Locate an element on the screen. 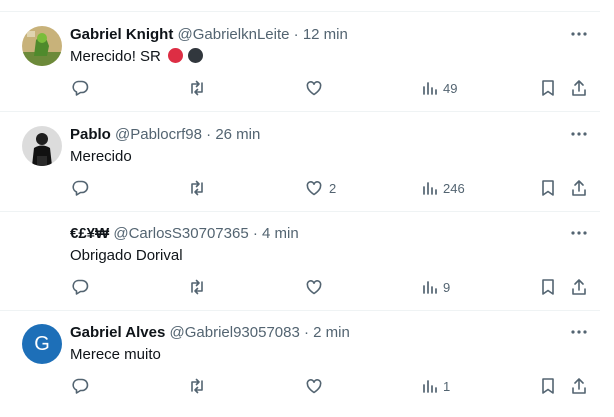 The height and width of the screenshot is (417, 614). tweet-text-content: Merece muito is located at coordinates (115, 354).